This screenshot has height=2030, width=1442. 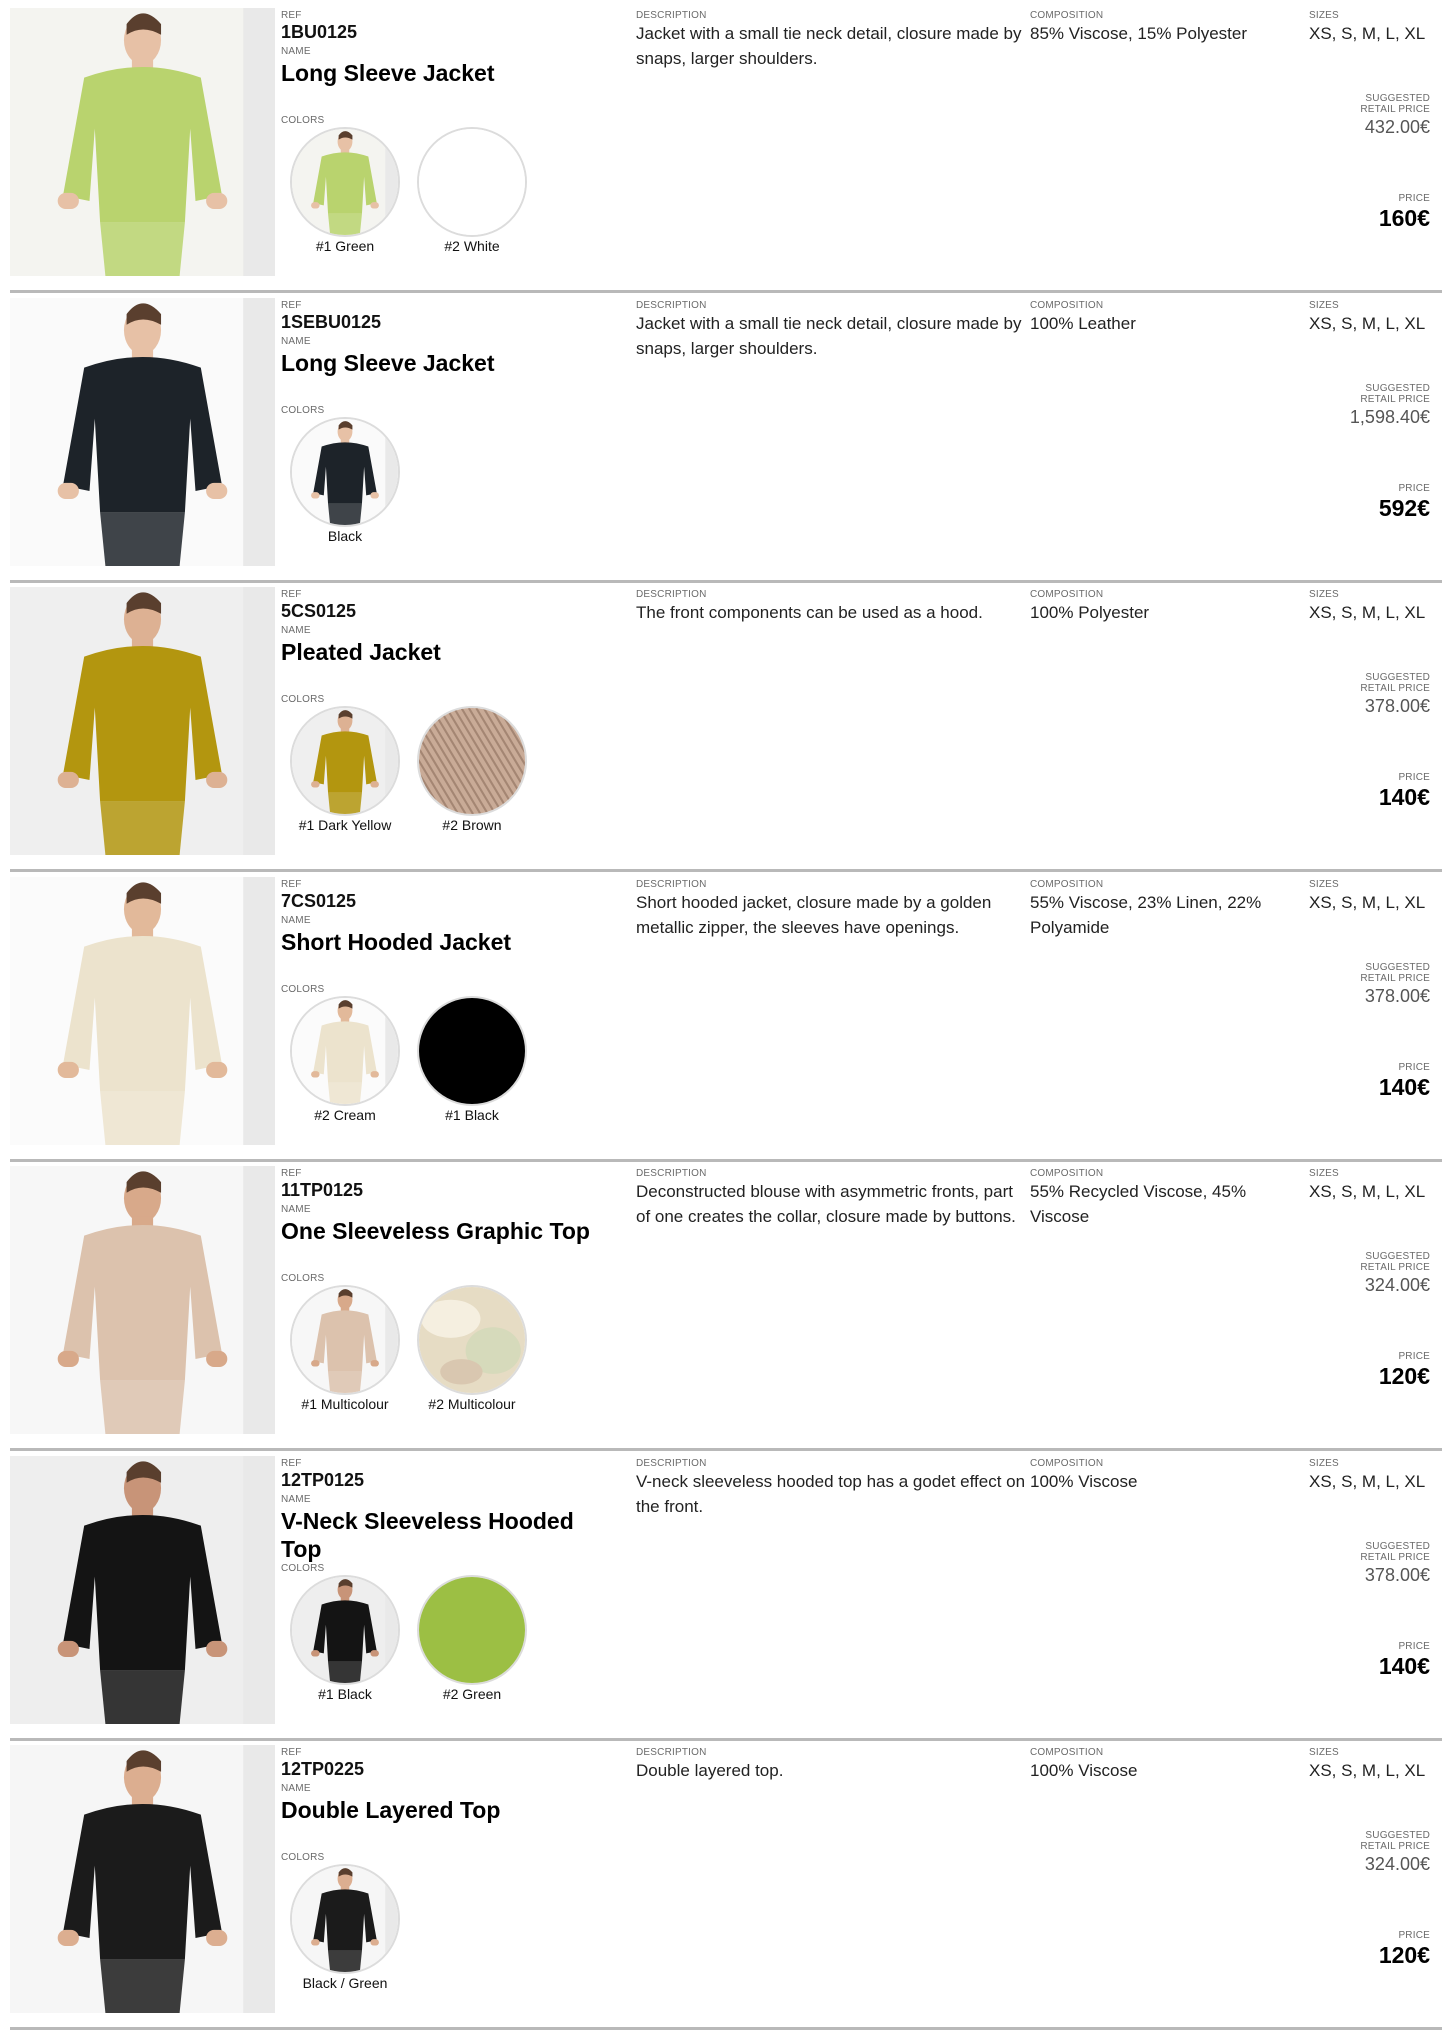 I want to click on color-swatch: Black / Green, so click(x=345, y=1927).